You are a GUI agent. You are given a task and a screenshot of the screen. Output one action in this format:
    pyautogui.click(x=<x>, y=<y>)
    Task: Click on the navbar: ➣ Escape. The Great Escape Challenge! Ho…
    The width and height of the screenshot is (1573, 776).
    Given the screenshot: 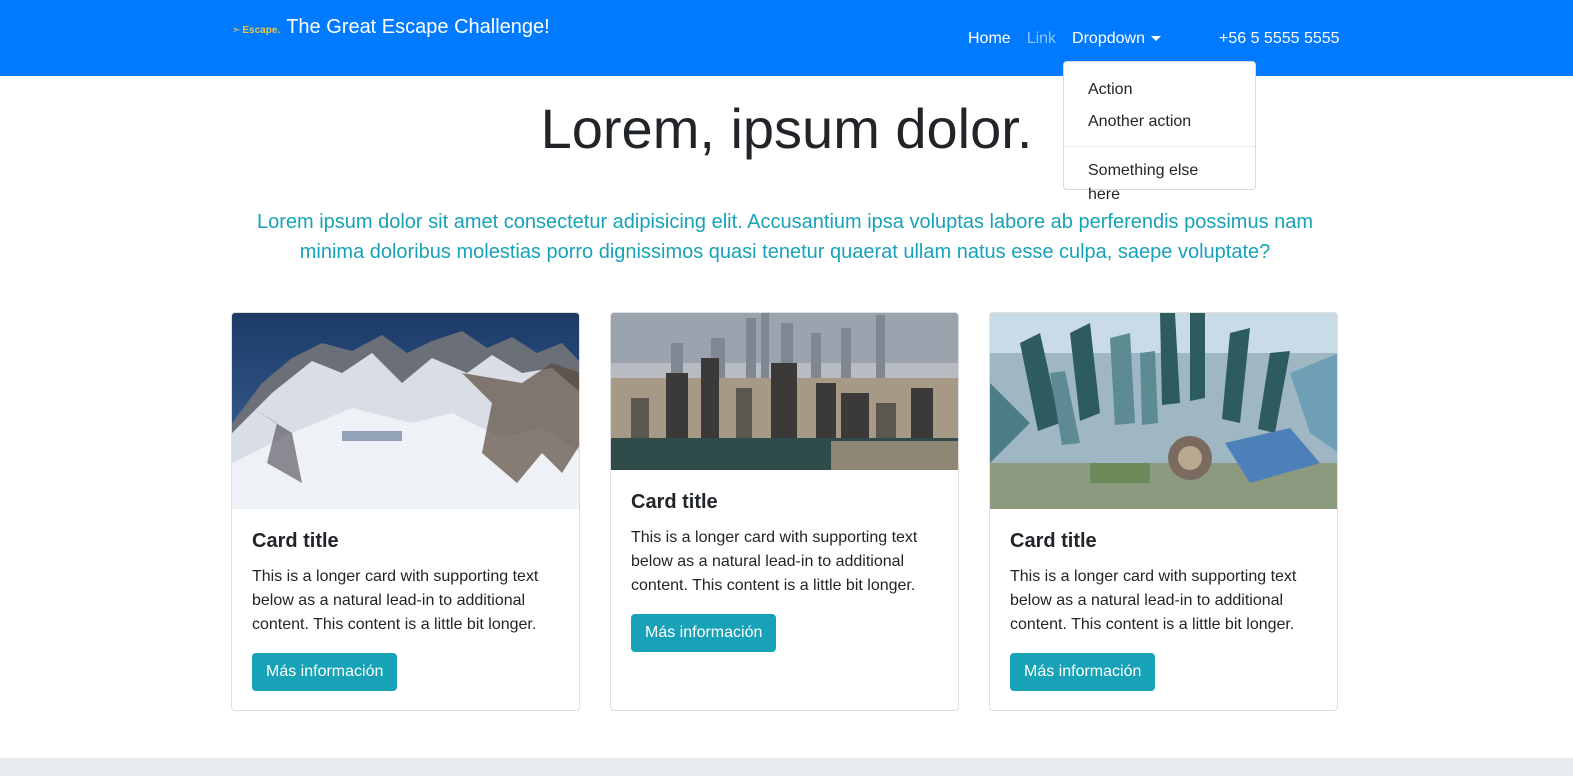 What is the action you would take?
    pyautogui.click(x=786, y=38)
    